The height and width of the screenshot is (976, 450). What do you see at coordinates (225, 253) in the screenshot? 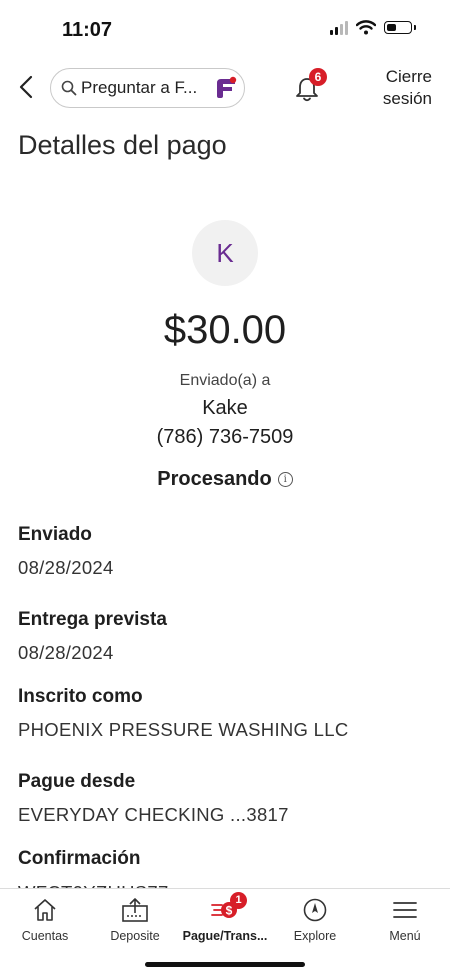
I see `payee-avatar: K` at bounding box center [225, 253].